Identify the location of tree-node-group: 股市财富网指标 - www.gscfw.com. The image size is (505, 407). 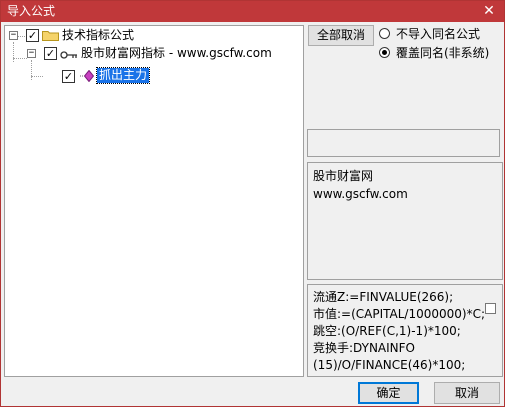
(176, 53).